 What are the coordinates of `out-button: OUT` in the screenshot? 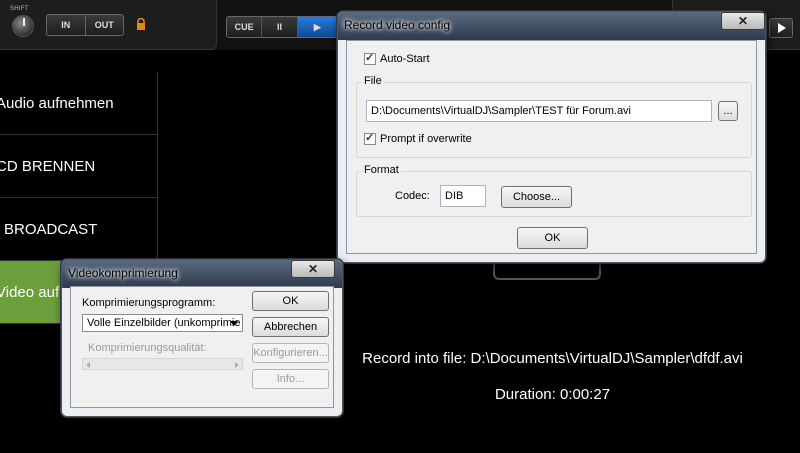 It's located at (104, 25).